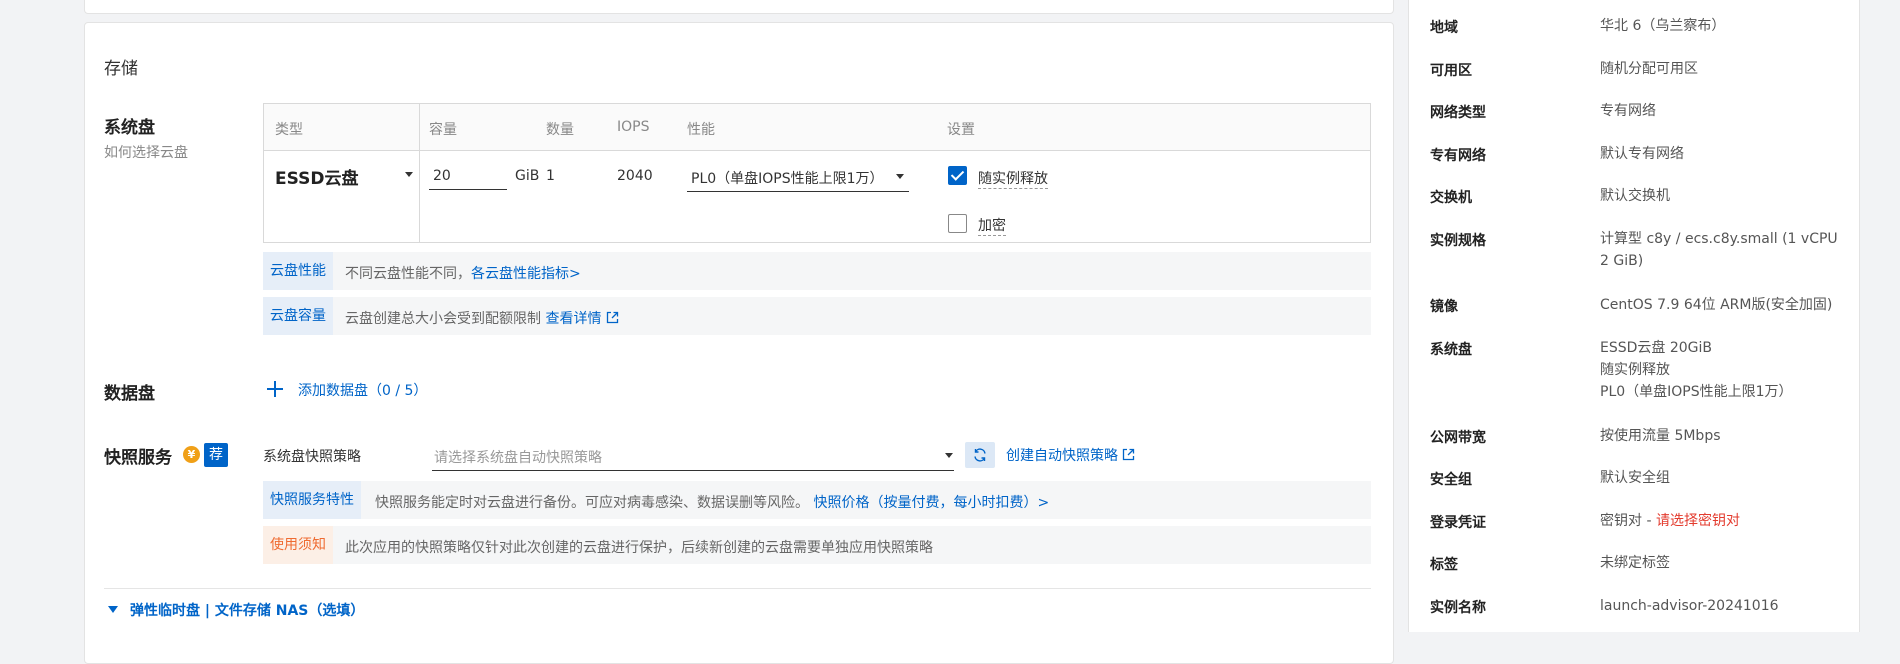  I want to click on summary-value: 随机分配可用区, so click(1649, 69).